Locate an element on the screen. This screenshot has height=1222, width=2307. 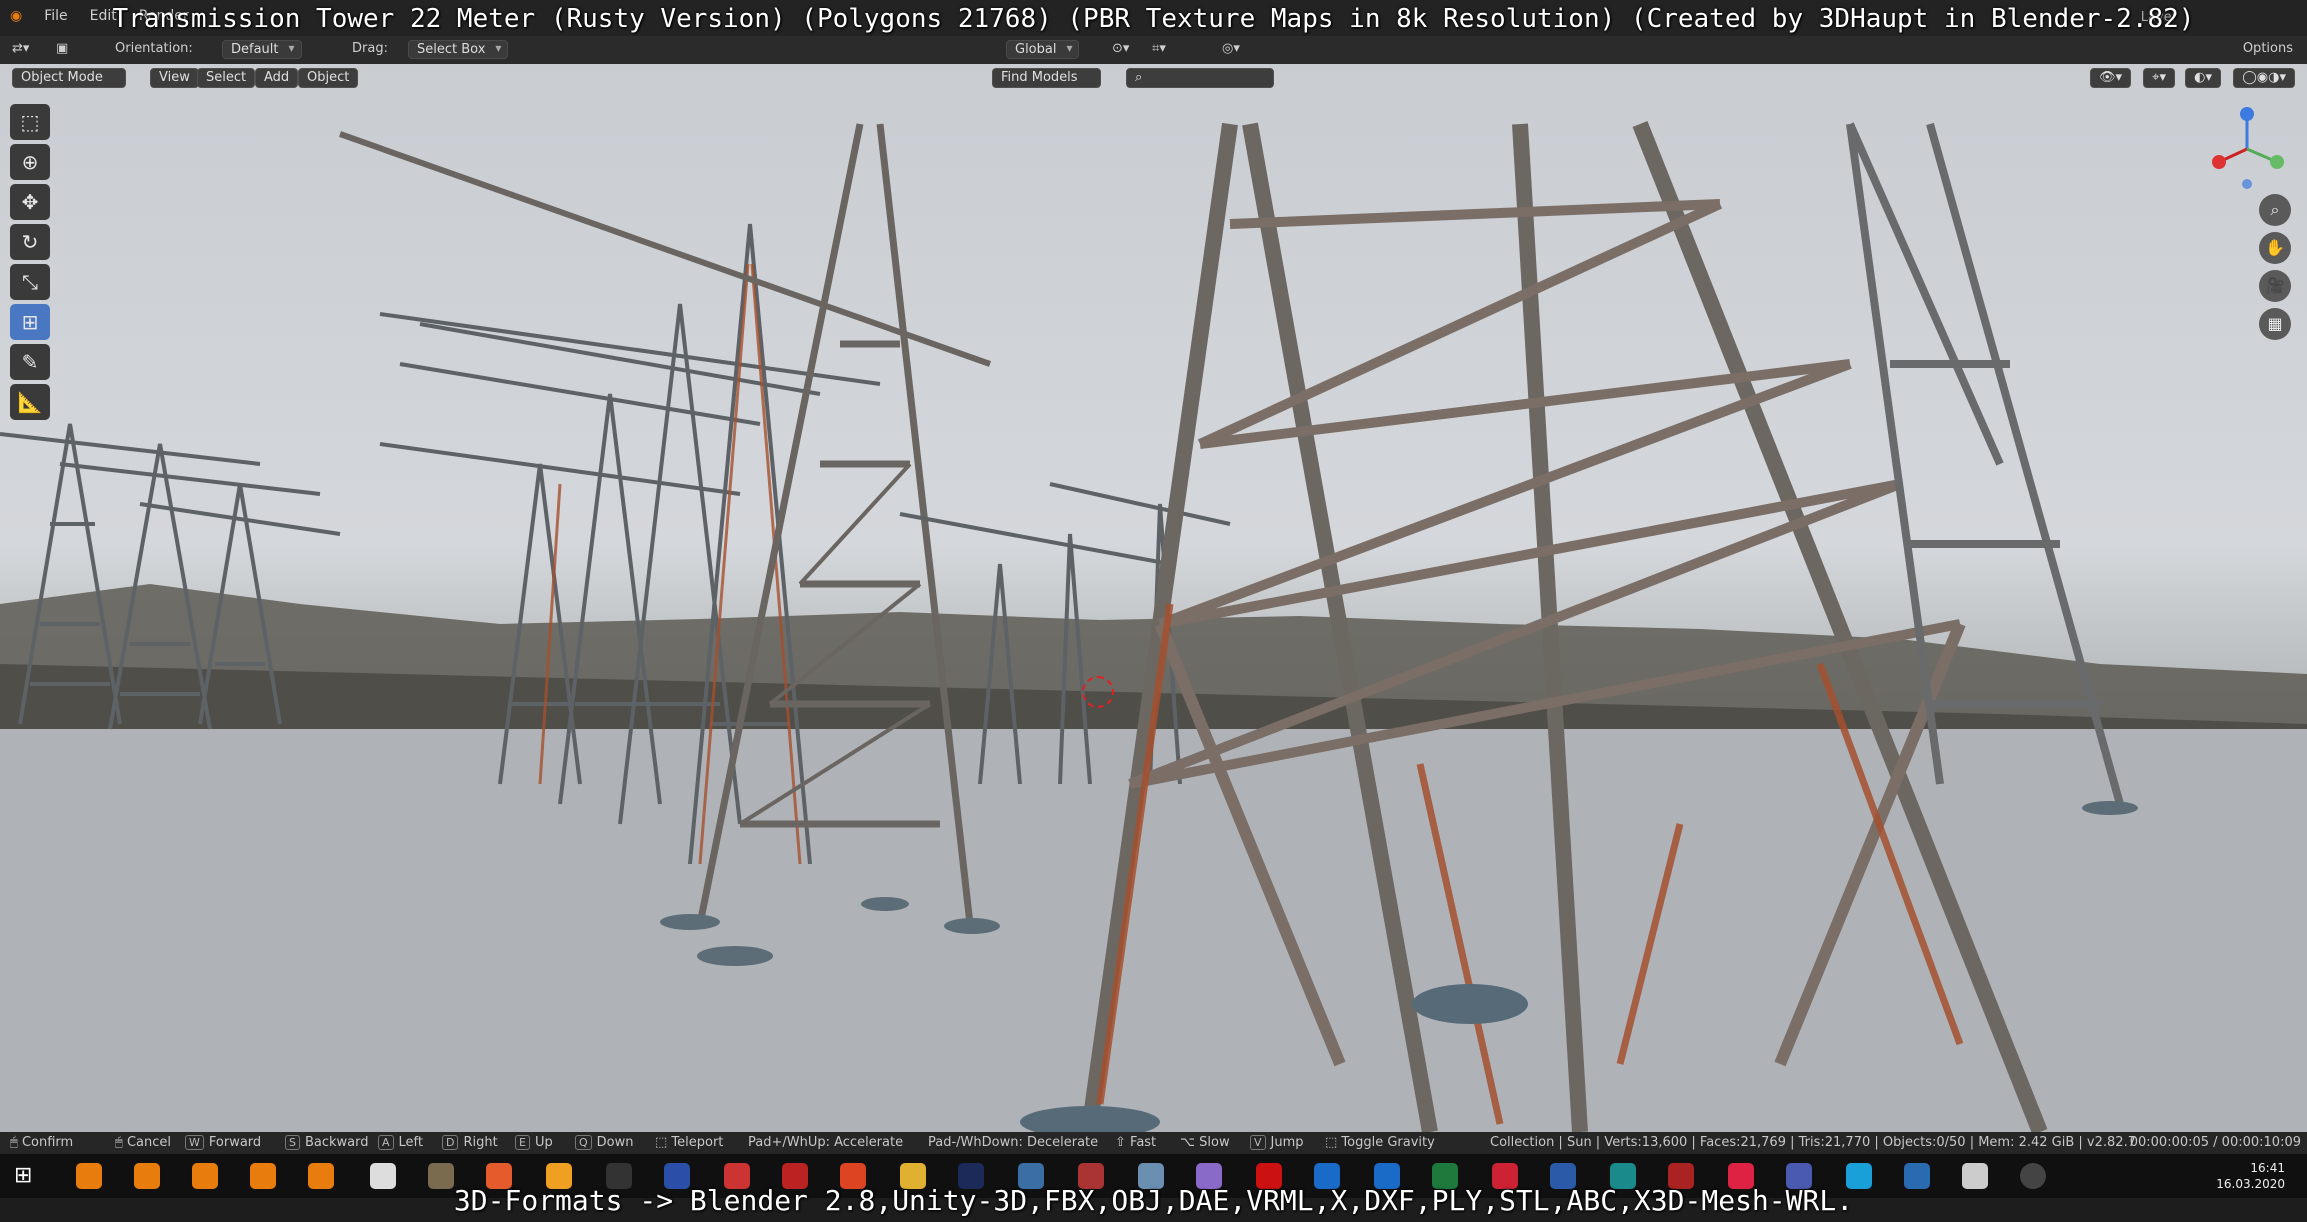
clock-time: 16:41 is located at coordinates (2267, 1168).